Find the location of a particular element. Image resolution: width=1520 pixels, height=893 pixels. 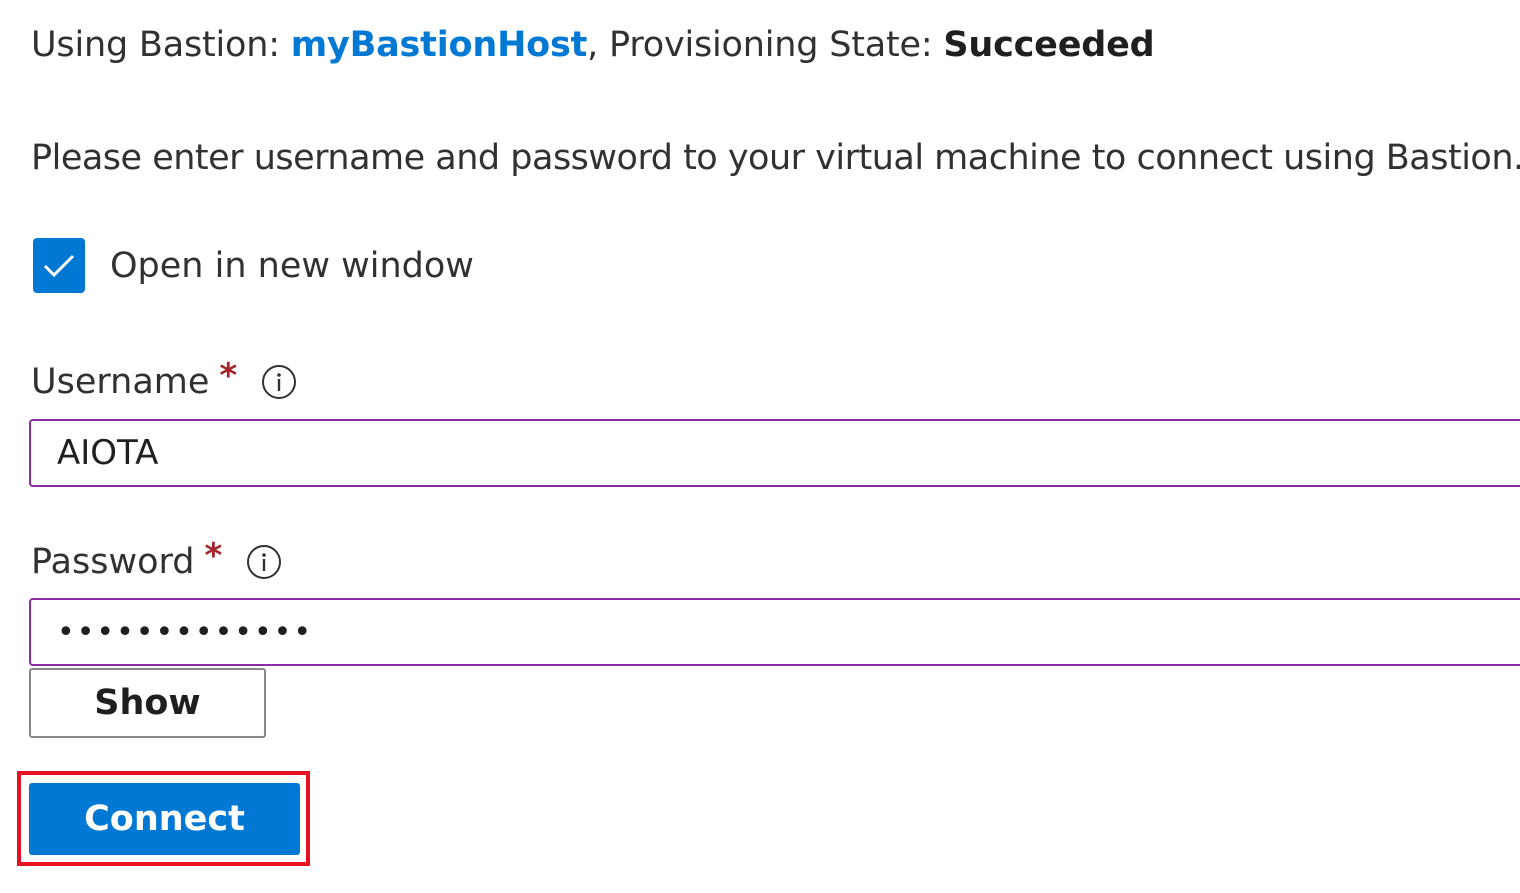

status-prefix: Using Bastion: is located at coordinates (161, 45).